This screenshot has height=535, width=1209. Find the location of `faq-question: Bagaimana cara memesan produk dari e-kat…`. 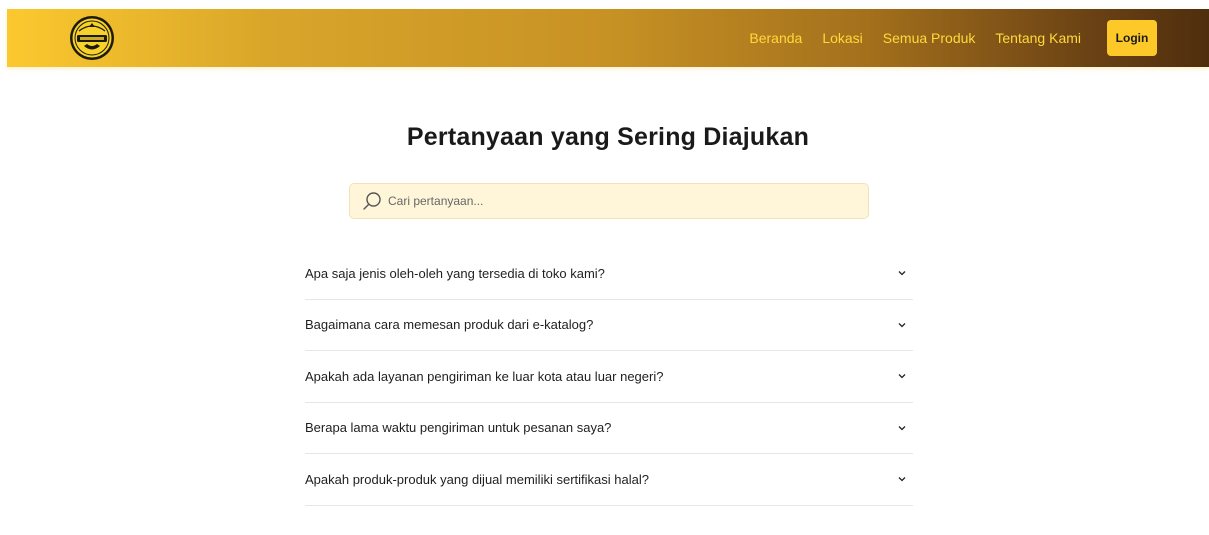

faq-question: Bagaimana cara memesan produk dari e-kat… is located at coordinates (449, 325).